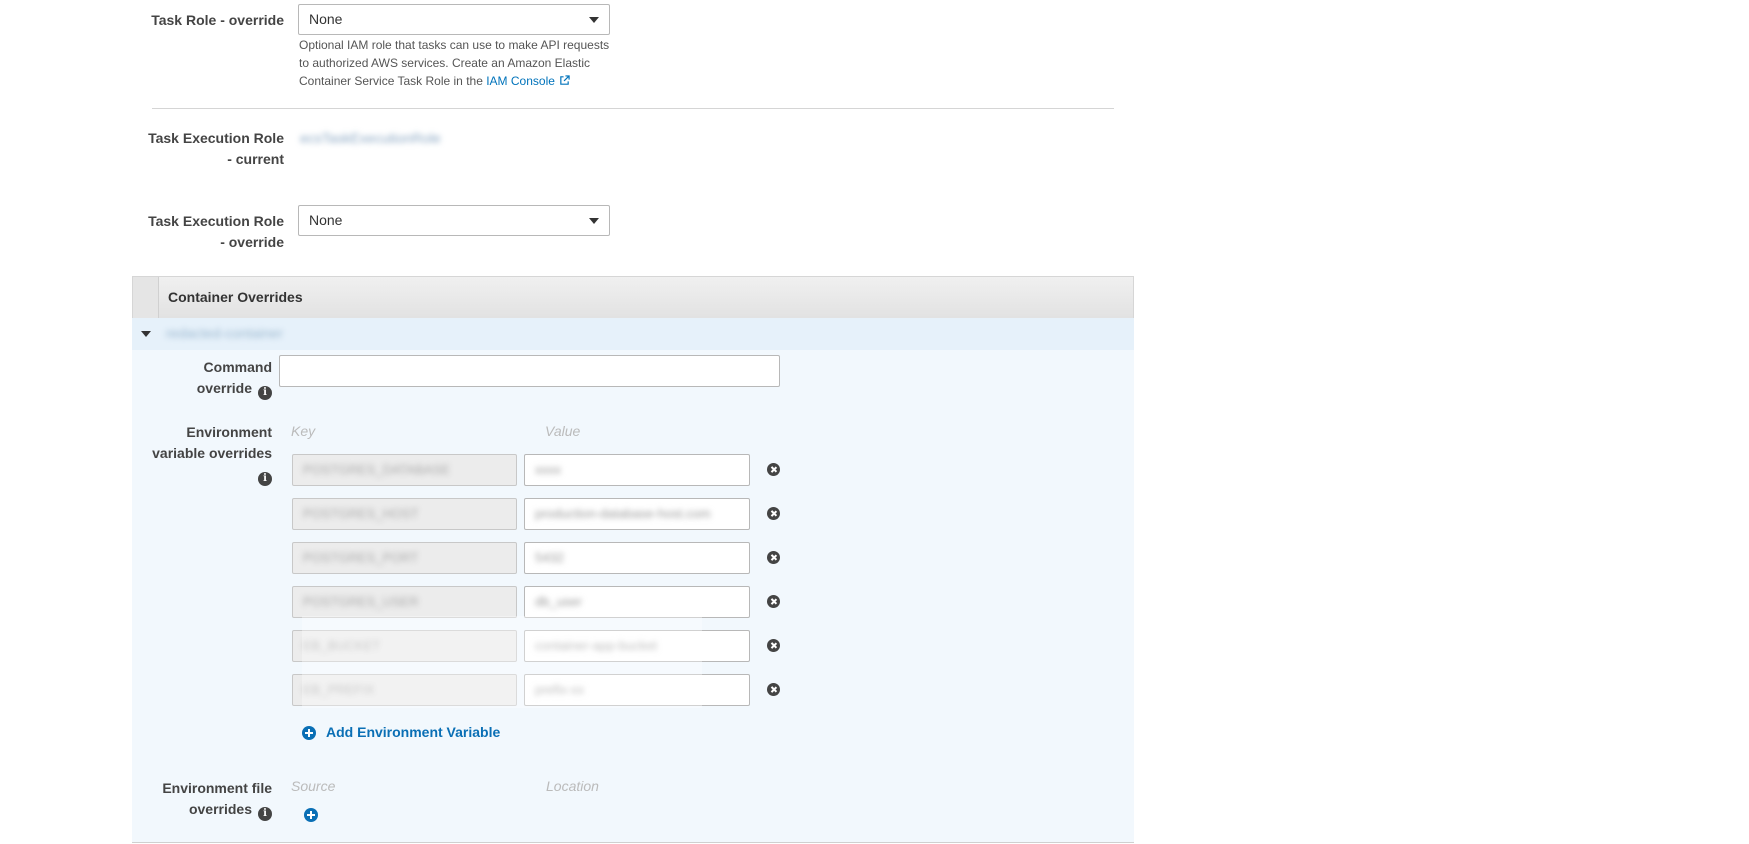 Image resolution: width=1749 pixels, height=844 pixels. I want to click on value-column-header: Value, so click(563, 431).